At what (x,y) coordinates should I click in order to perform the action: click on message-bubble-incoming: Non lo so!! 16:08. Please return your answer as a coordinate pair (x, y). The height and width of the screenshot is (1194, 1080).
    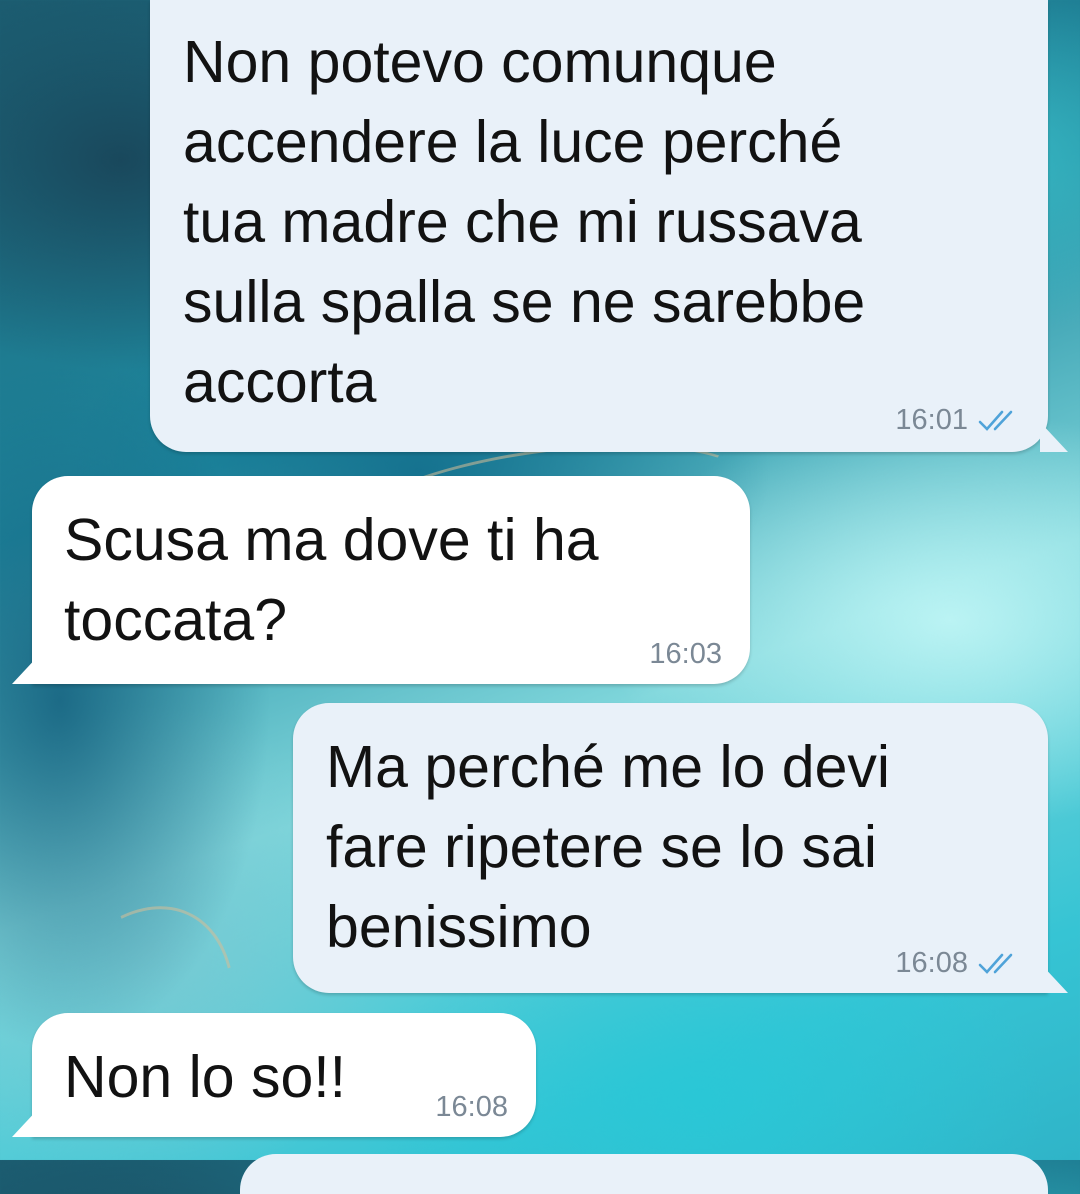
    Looking at the image, I should click on (284, 1075).